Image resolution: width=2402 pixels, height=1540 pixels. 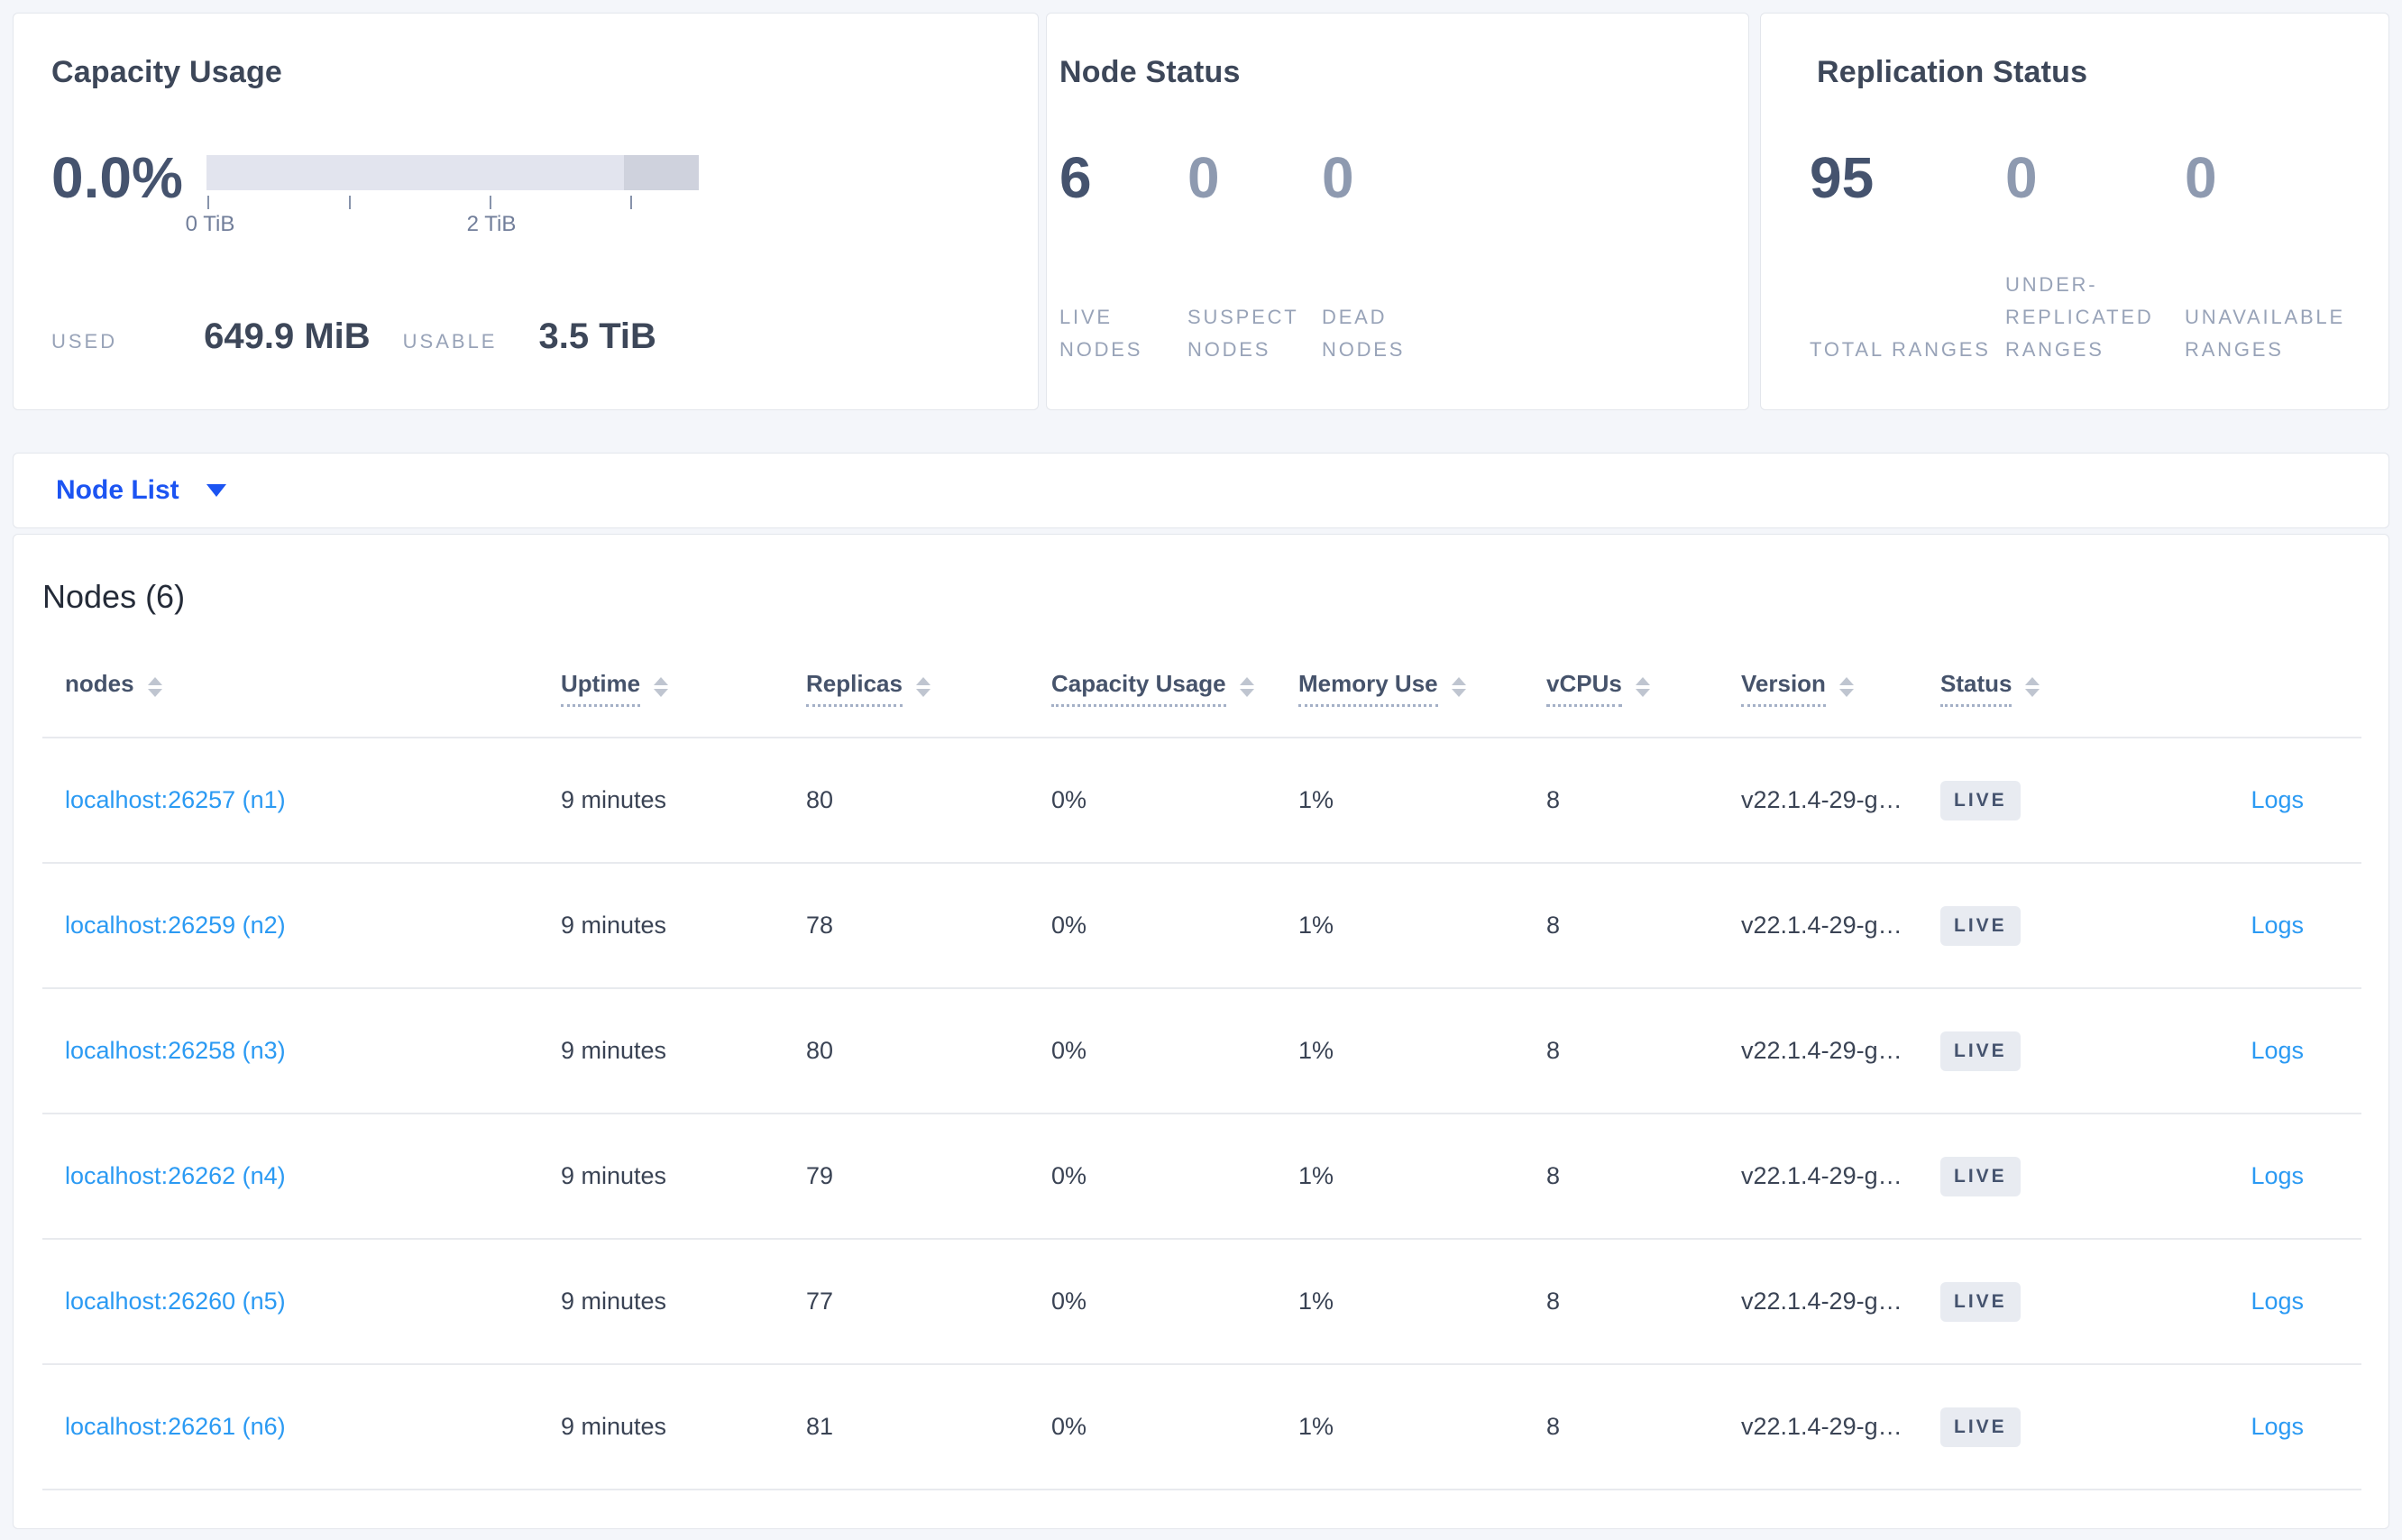 What do you see at coordinates (210, 224) in the screenshot?
I see `axis-label-0tib: 0 TiB` at bounding box center [210, 224].